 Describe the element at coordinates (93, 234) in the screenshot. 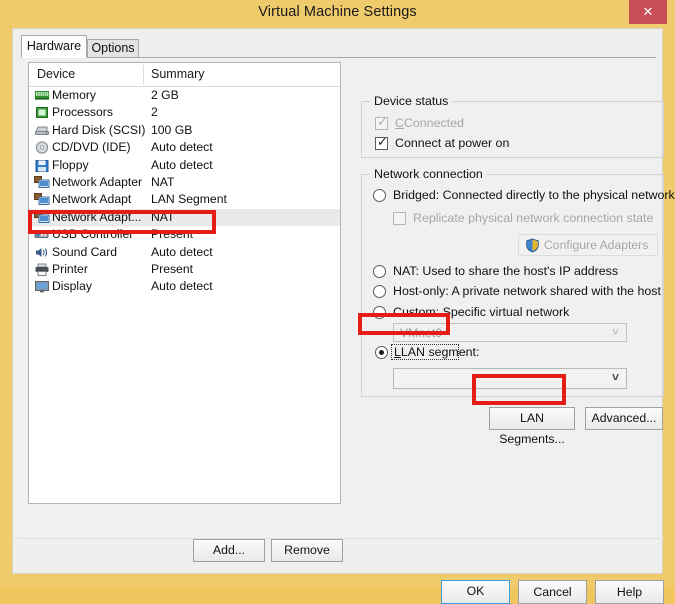

I see `device-name: USB Controller` at that location.